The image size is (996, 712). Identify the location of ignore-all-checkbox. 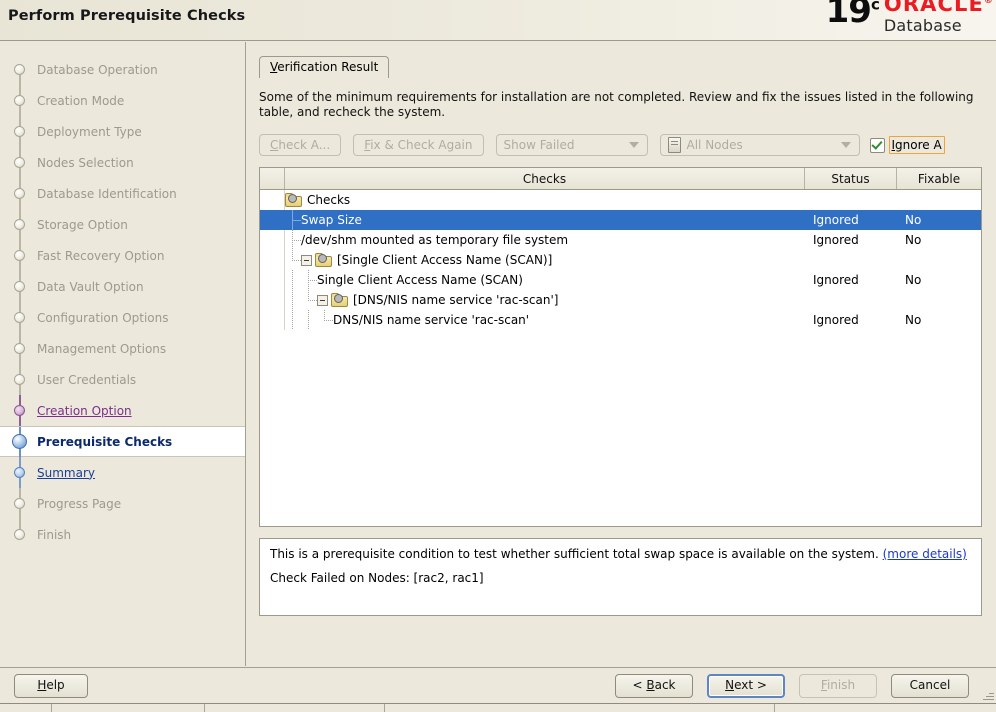
(877, 145).